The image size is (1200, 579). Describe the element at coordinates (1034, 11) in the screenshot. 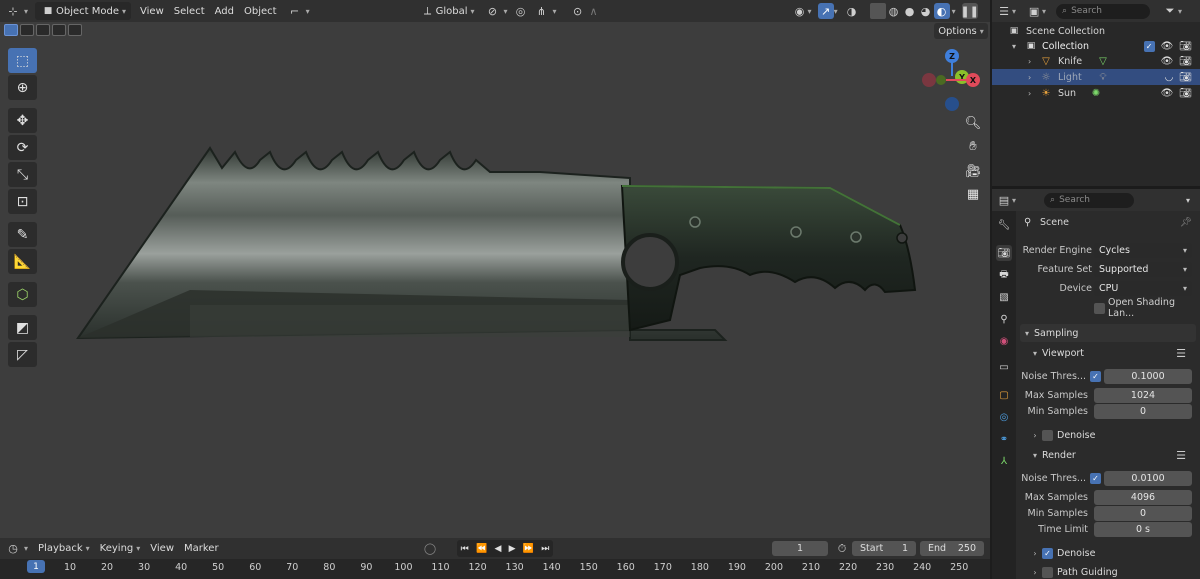

I see `display-mode-icon: ▣` at that location.